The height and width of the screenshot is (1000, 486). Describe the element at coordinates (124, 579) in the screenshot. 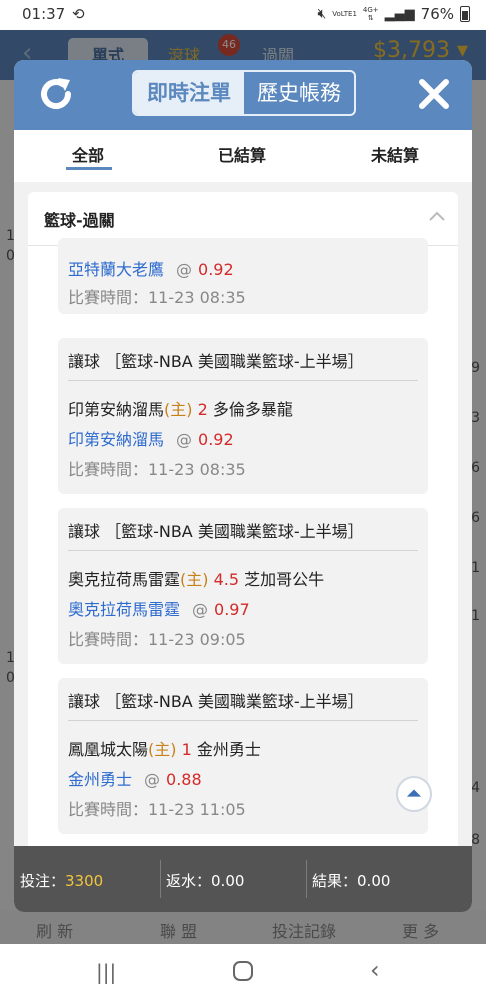

I see `home-team: 奧克拉荷馬雷霆` at that location.